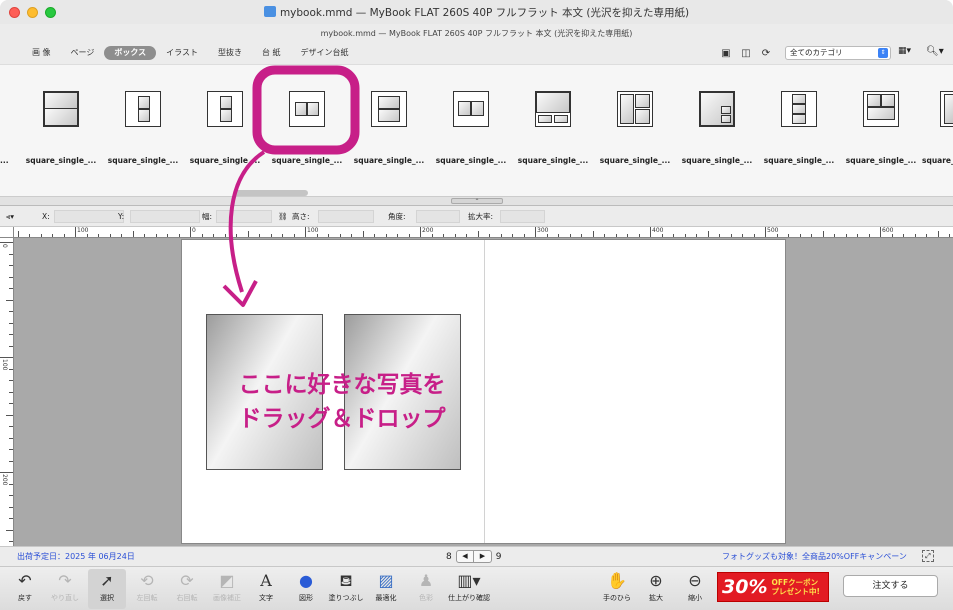 The height and width of the screenshot is (610, 953). I want to click on ruler-label: 200, so click(4, 480).